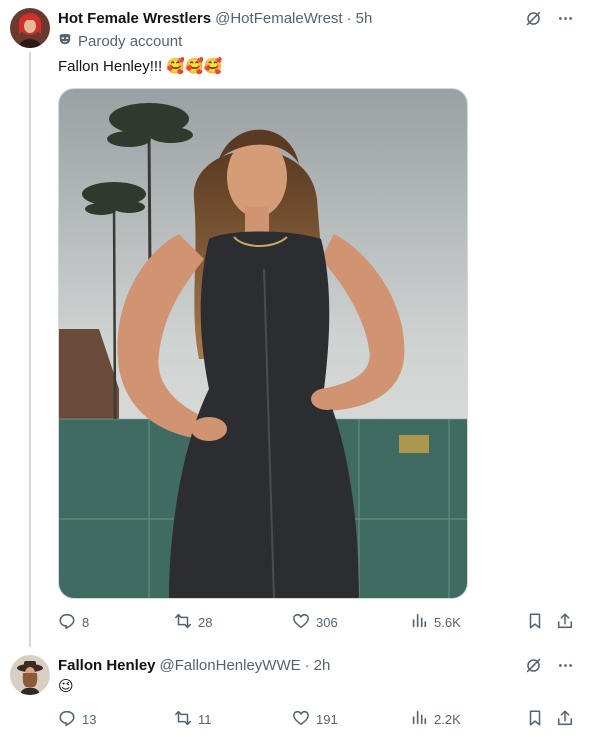  I want to click on timestamp: 2h, so click(322, 665).